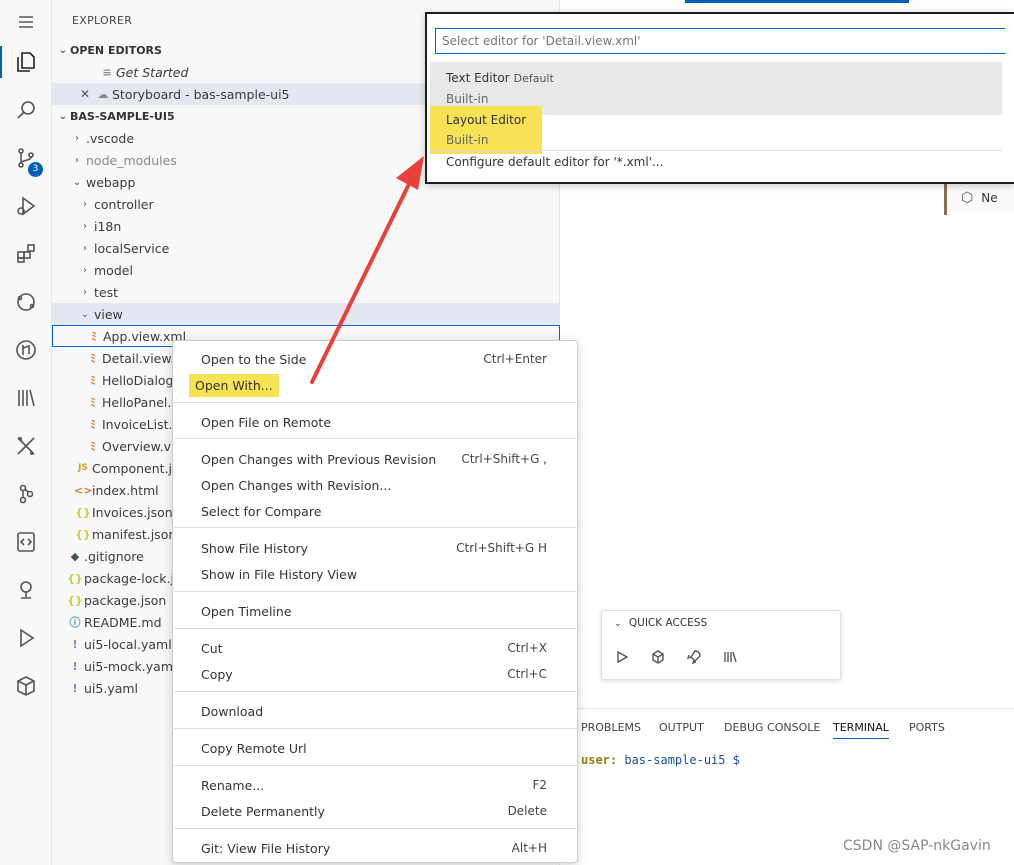 This screenshot has height=865, width=1014. Describe the element at coordinates (306, 204) in the screenshot. I see `folder-controller: › controller` at that location.